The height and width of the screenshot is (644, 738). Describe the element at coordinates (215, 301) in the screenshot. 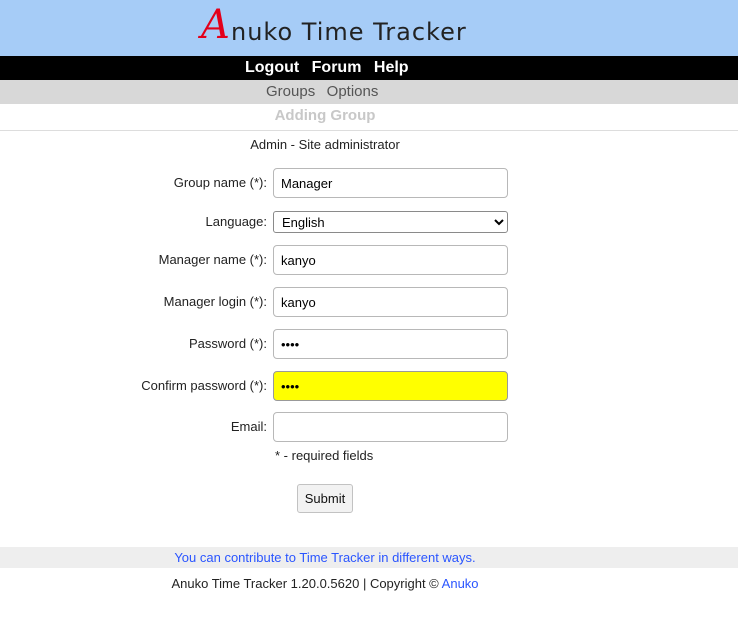

I see `manager-login-label: Manager login (*):` at that location.